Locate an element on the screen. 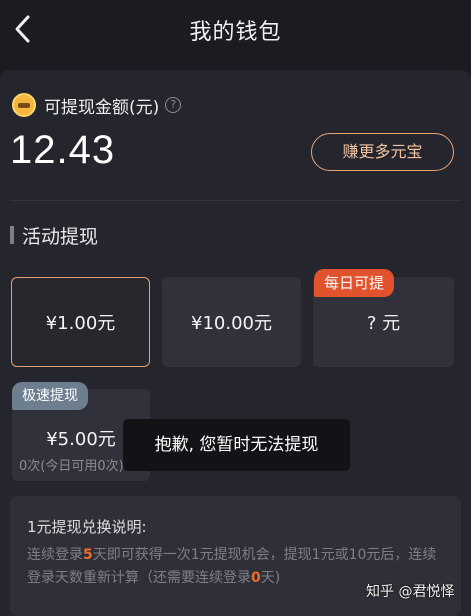 The width and height of the screenshot is (471, 616). withdraw-option-10: ¥10.00元 is located at coordinates (231, 322).